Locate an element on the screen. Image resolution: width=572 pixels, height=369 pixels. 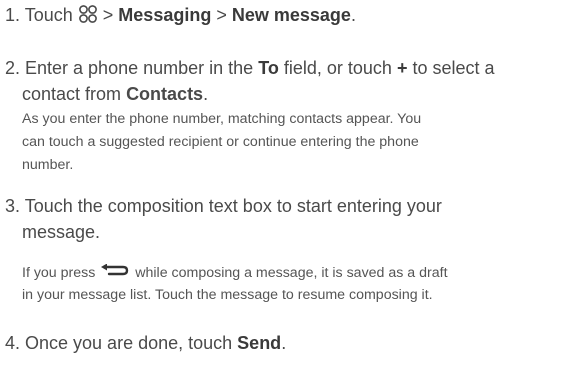
step-2-note-line-3: number. is located at coordinates (48, 165).